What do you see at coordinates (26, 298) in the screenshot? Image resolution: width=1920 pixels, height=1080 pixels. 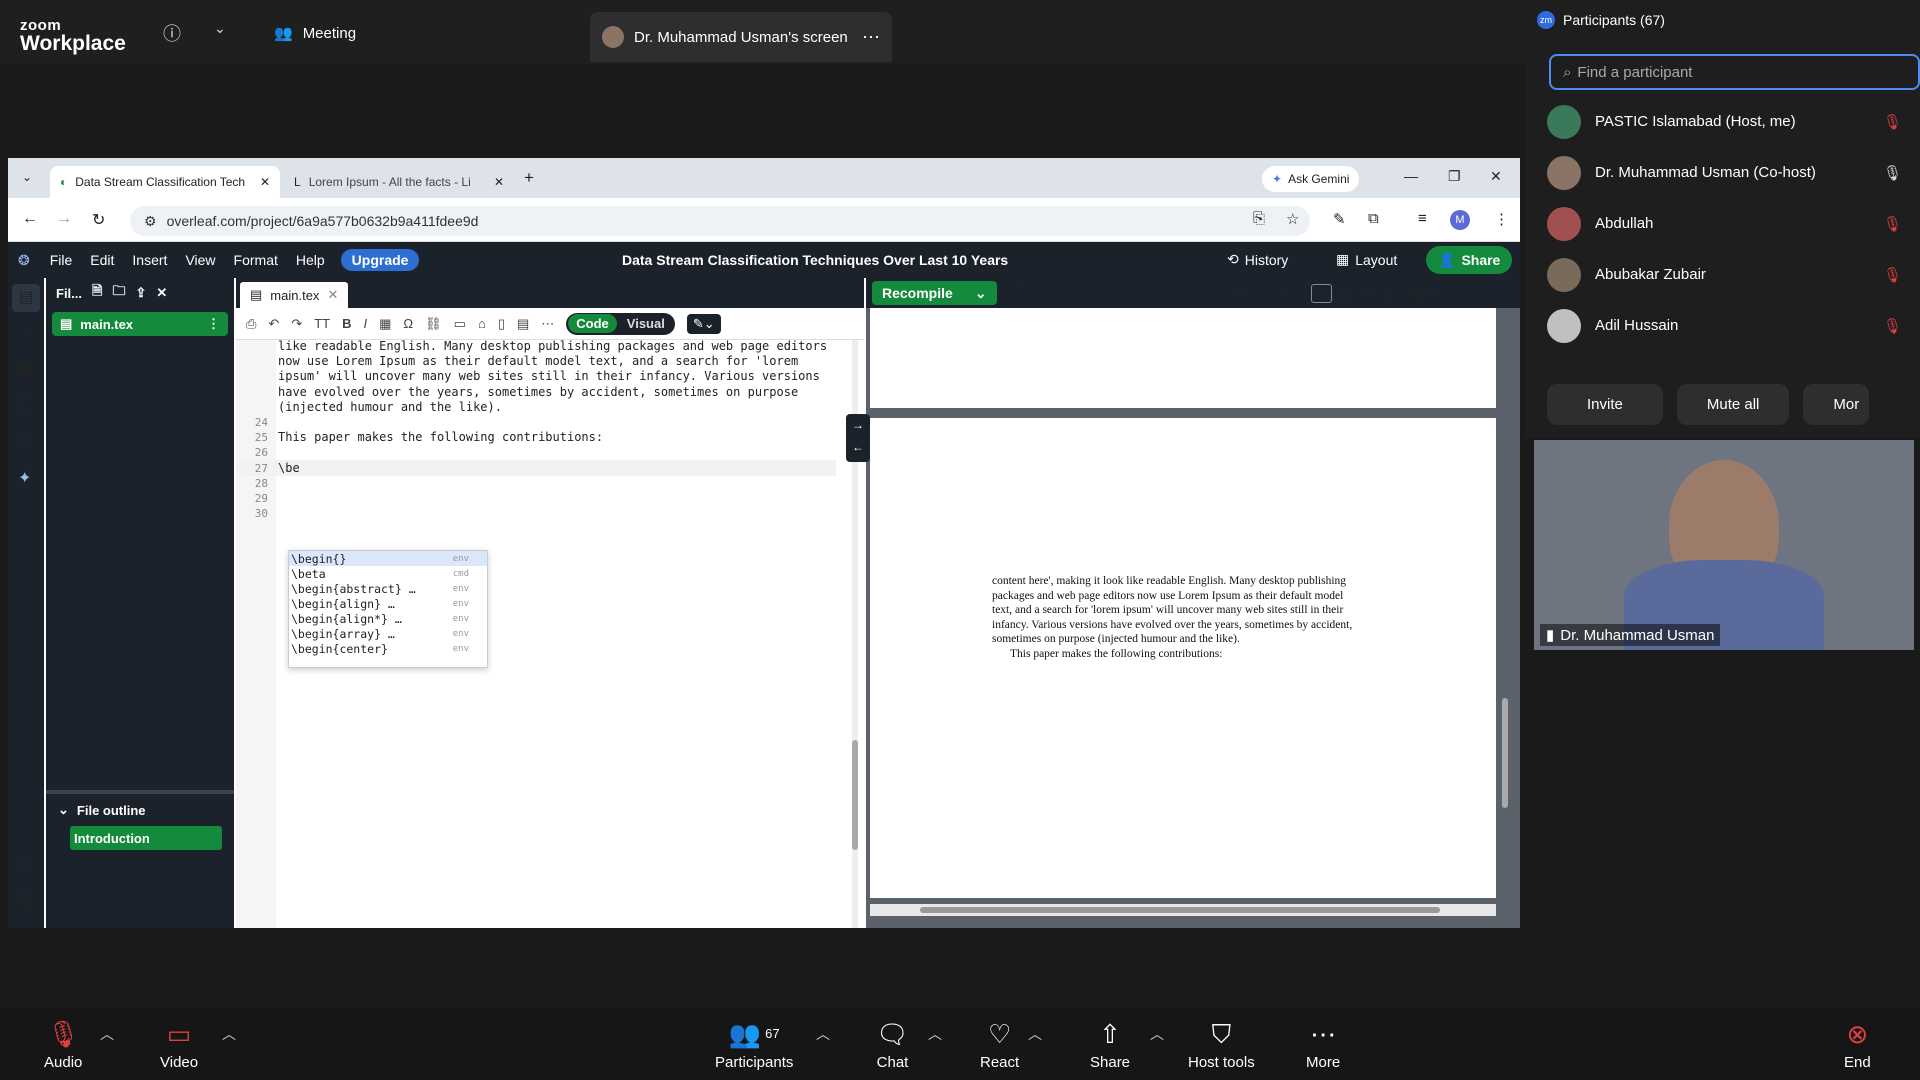 I see `file-tree-icon: ▤` at bounding box center [26, 298].